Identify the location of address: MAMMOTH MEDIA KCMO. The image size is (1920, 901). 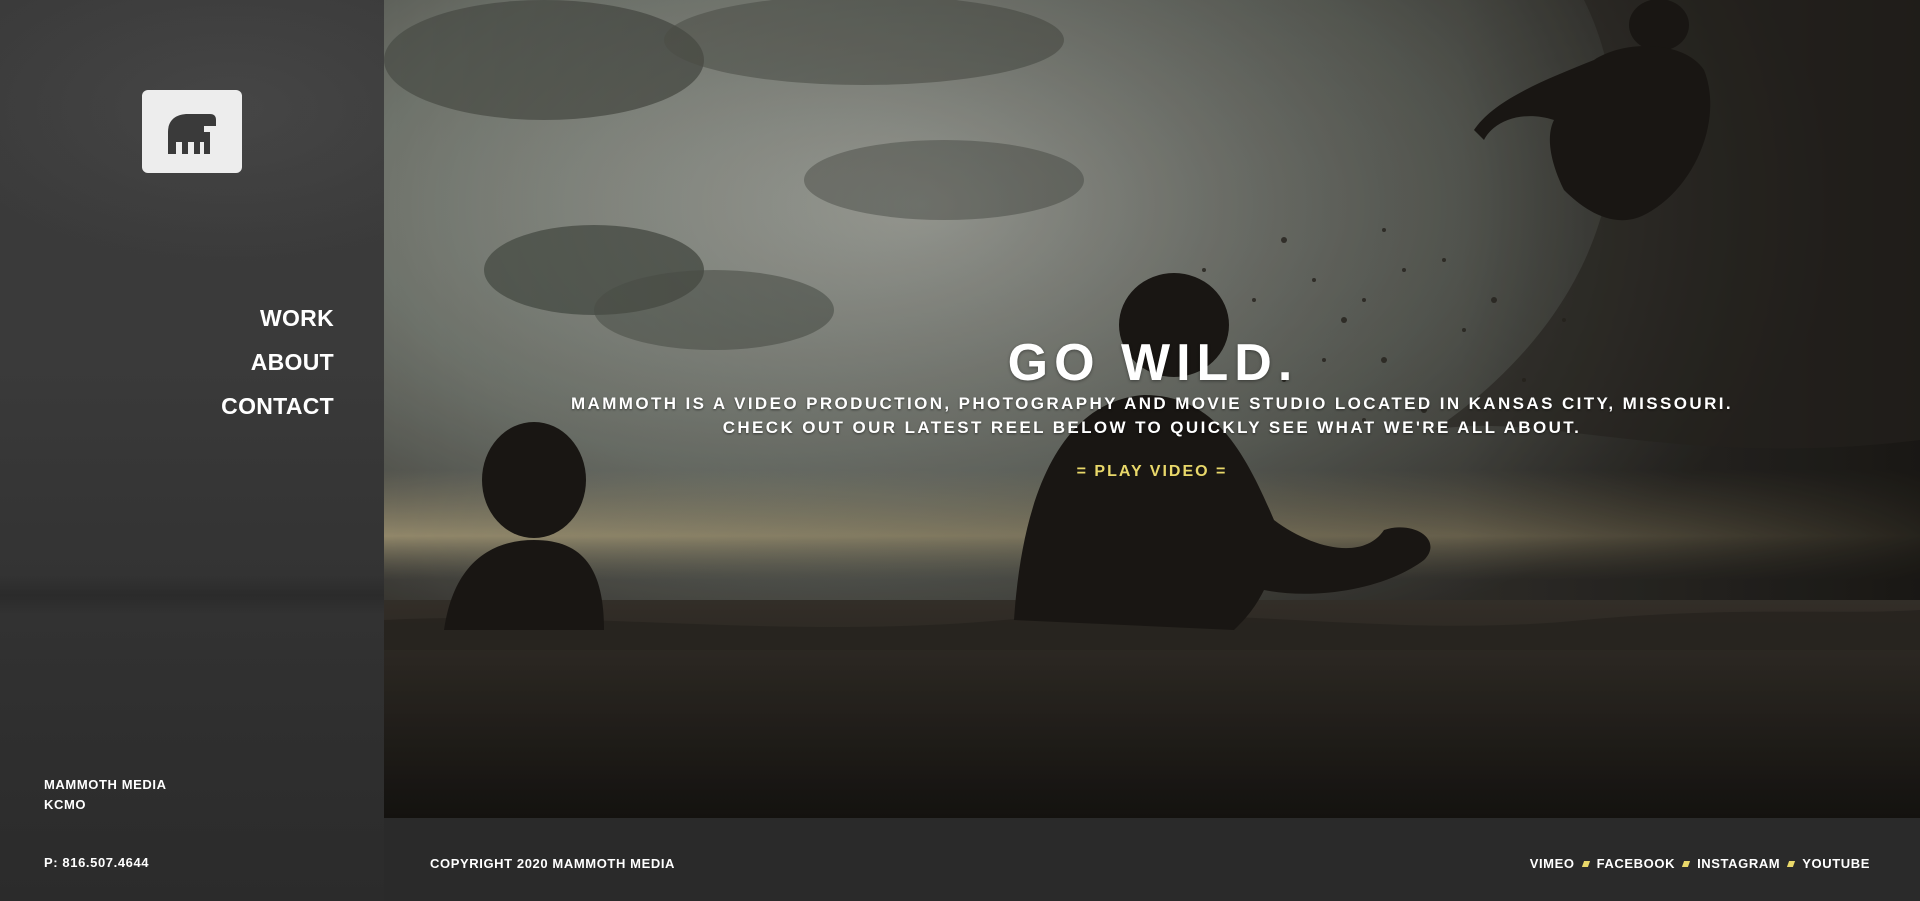
(105, 795).